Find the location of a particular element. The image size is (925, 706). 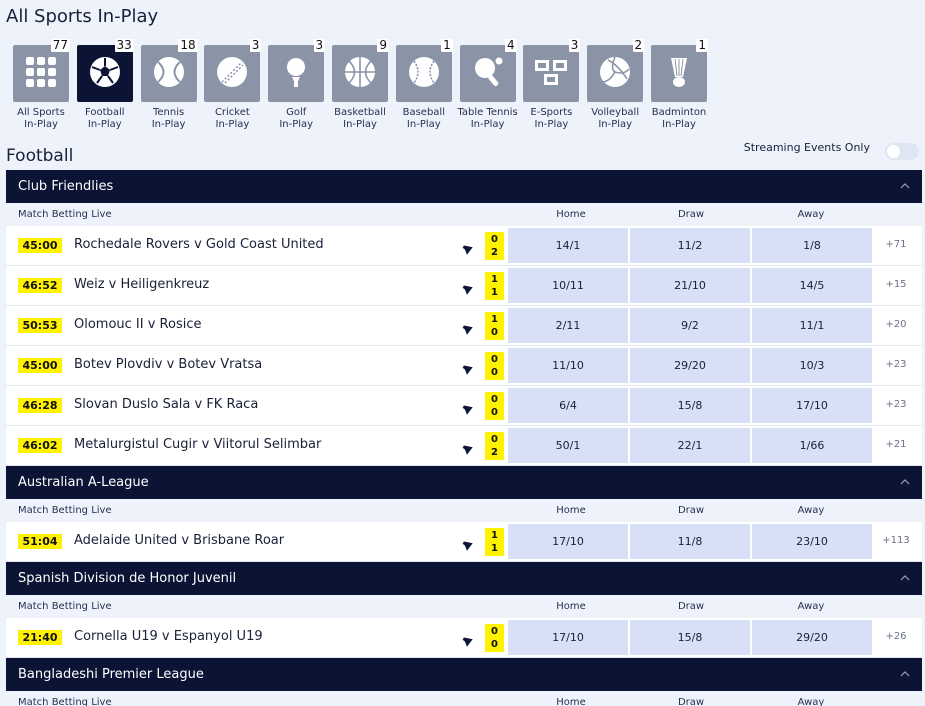

match-teams: Rochedale Rovers v Gold Coast United is located at coordinates (199, 244).